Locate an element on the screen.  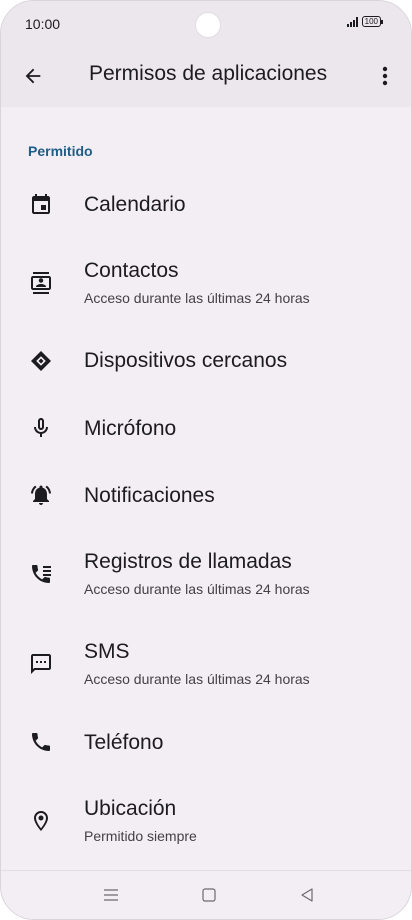
nearby-devices-icon is located at coordinates (41, 361).